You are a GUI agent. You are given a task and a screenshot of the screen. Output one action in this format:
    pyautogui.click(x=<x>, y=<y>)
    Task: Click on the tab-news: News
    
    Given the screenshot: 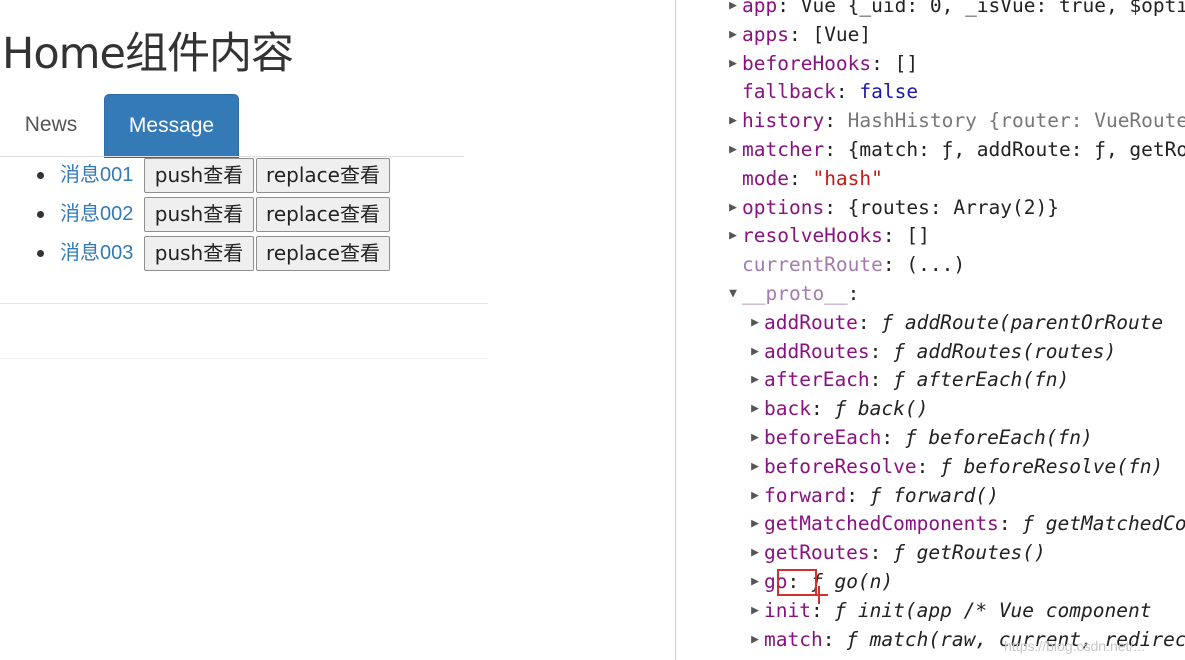 What is the action you would take?
    pyautogui.click(x=51, y=125)
    